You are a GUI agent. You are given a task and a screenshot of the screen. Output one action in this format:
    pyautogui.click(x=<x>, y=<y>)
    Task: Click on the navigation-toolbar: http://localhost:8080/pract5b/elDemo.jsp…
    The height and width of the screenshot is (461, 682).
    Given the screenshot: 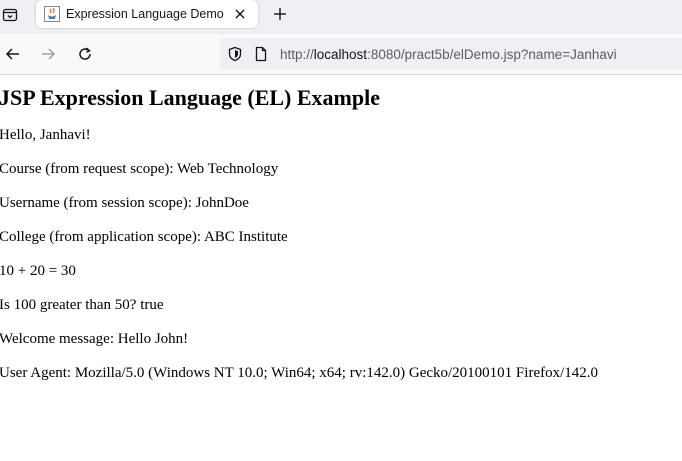 What is the action you would take?
    pyautogui.click(x=341, y=54)
    